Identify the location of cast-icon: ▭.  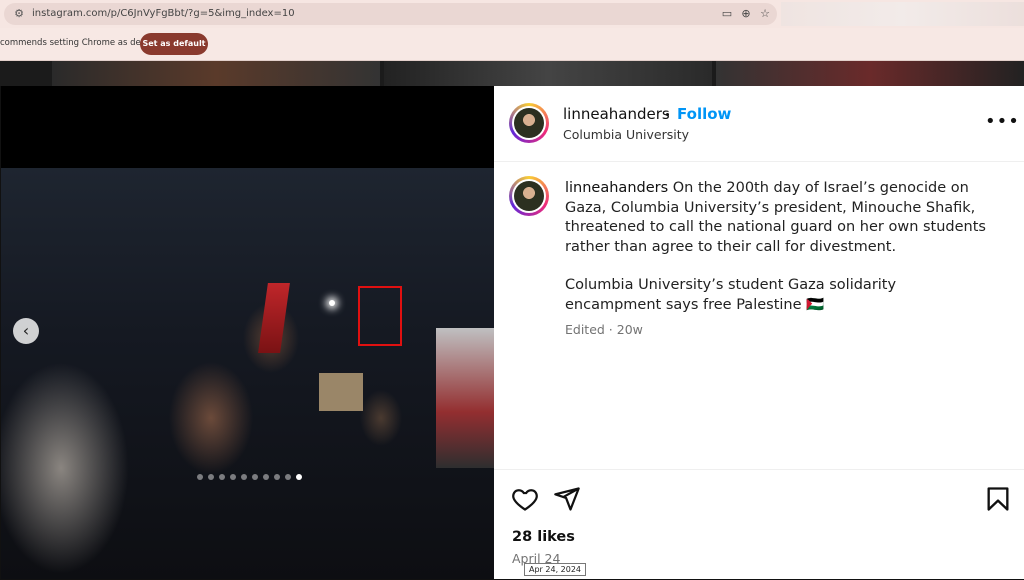
(727, 14).